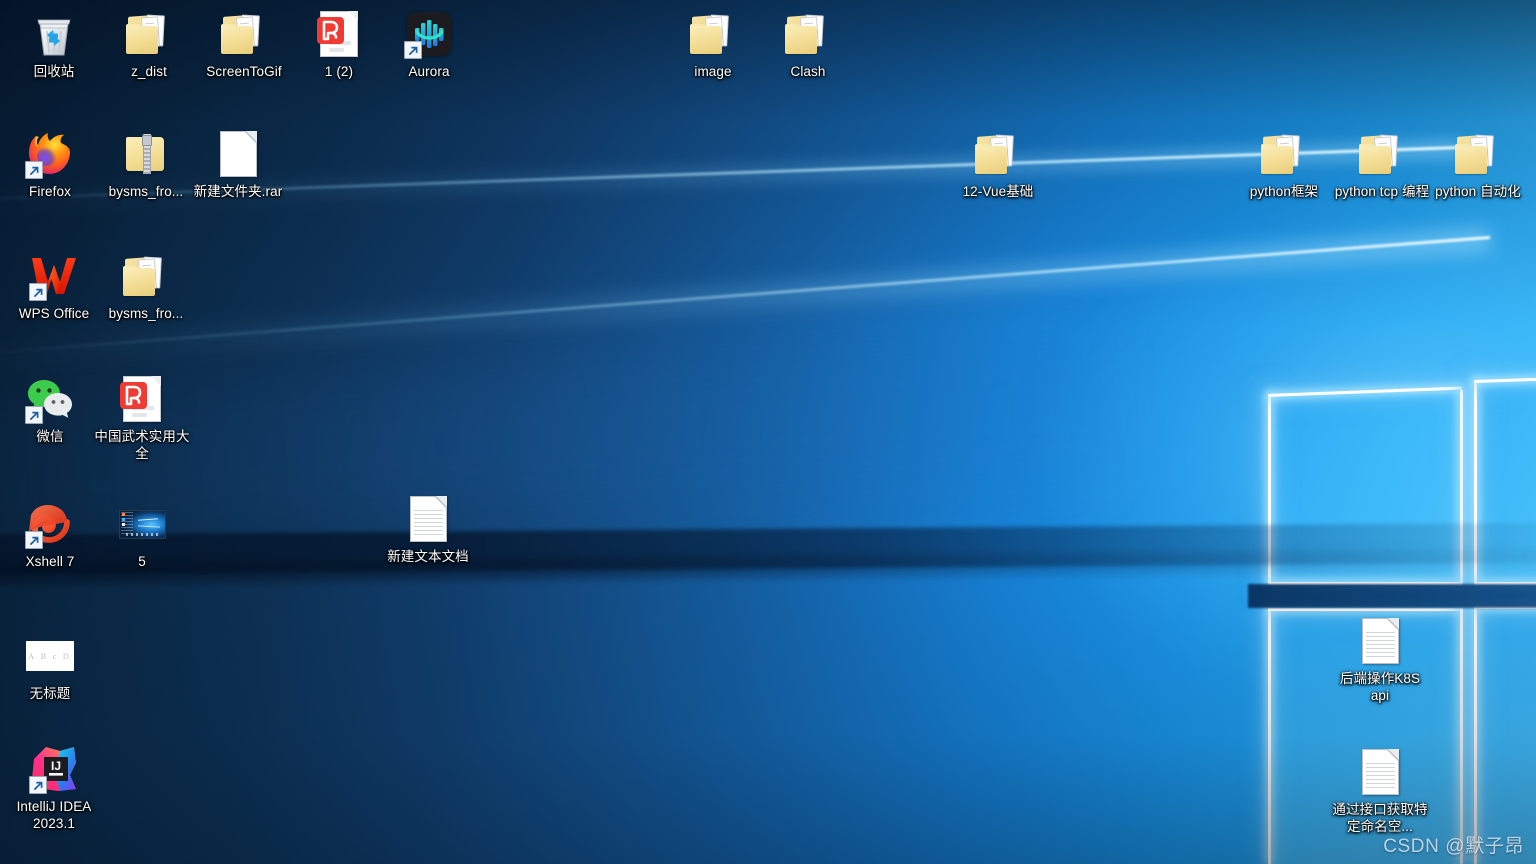 The image size is (1536, 864). I want to click on desktop-icon-screentogif: ScreenToGif, so click(244, 45).